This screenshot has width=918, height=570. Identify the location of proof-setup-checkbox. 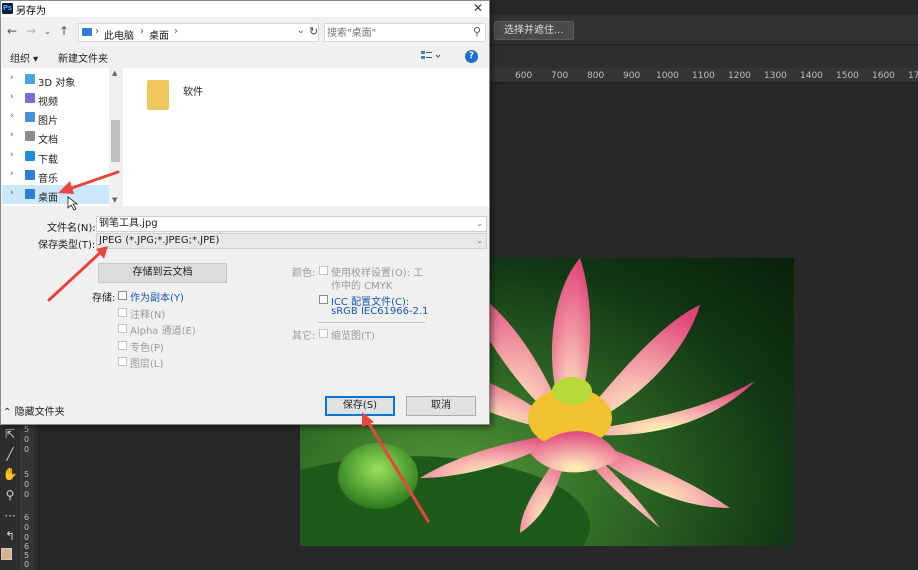
(323, 270).